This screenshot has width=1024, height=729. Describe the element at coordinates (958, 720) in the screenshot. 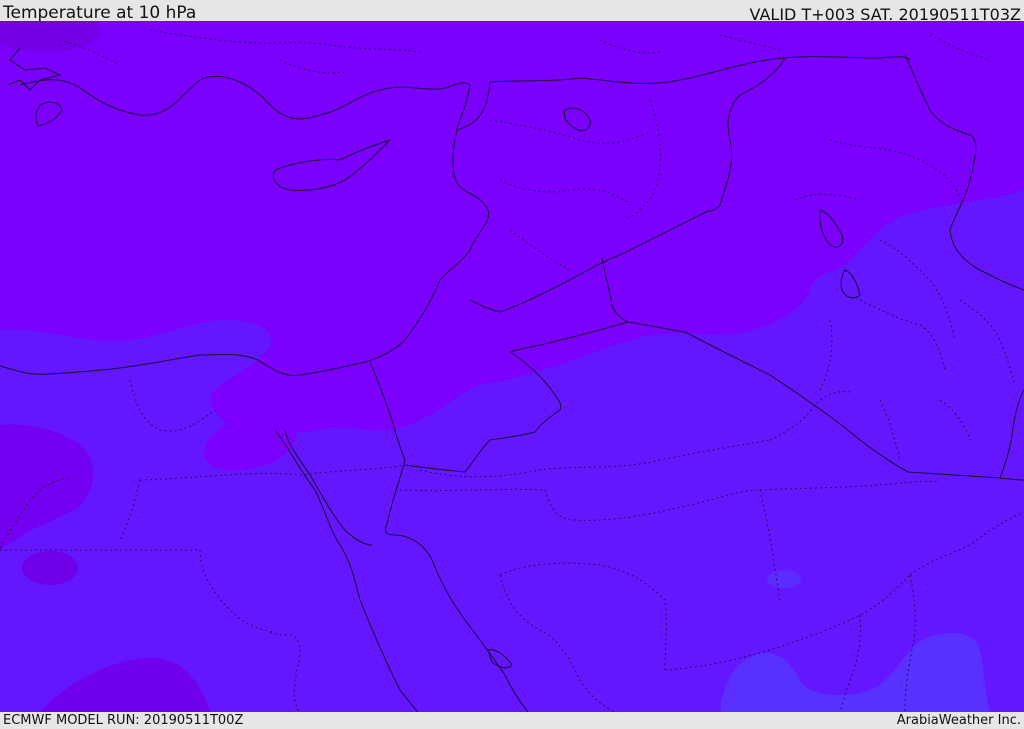

I see `credit-label: ArabiaWeather Inc.` at that location.